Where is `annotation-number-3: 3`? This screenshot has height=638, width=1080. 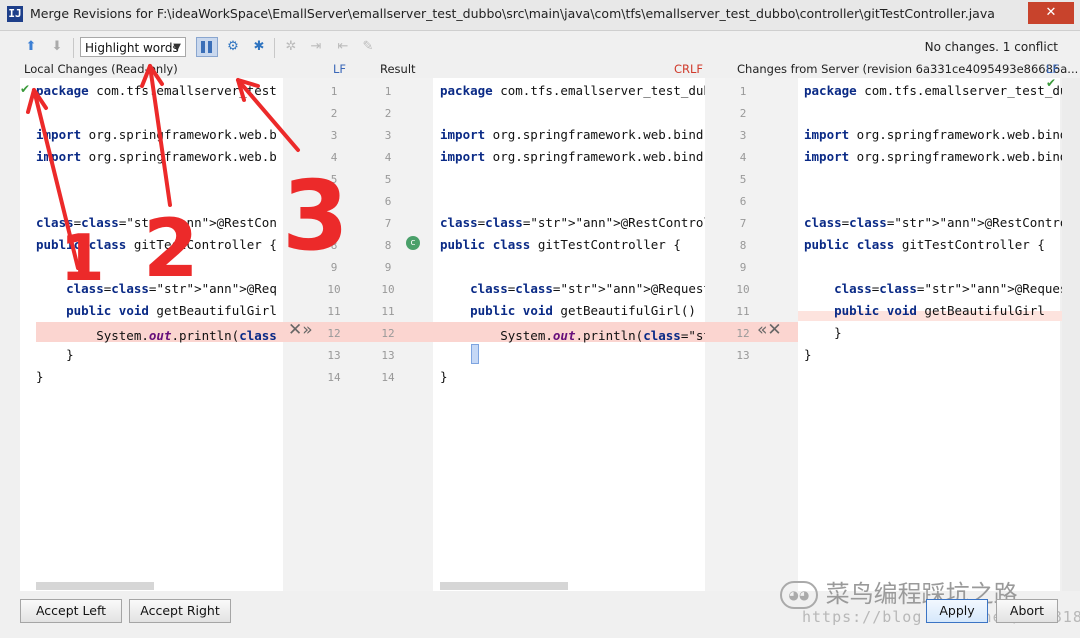 annotation-number-3: 3 is located at coordinates (315, 216).